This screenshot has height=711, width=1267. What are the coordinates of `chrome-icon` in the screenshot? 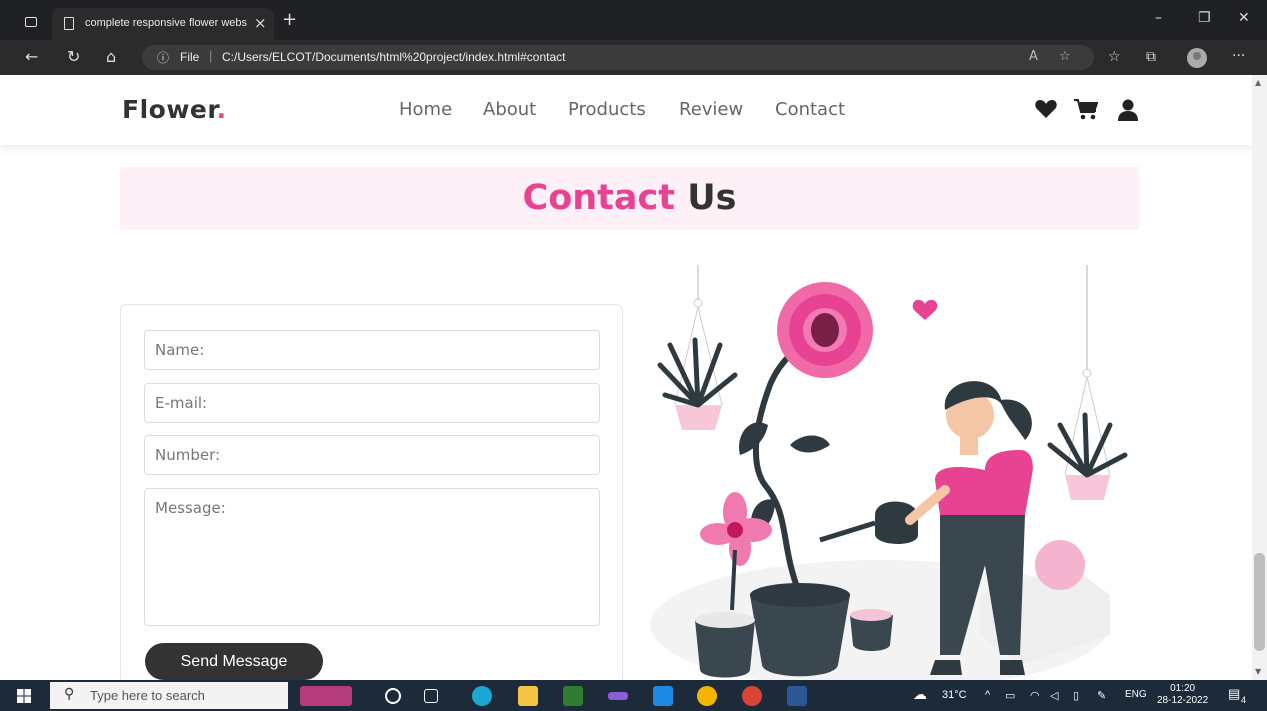 It's located at (707, 696).